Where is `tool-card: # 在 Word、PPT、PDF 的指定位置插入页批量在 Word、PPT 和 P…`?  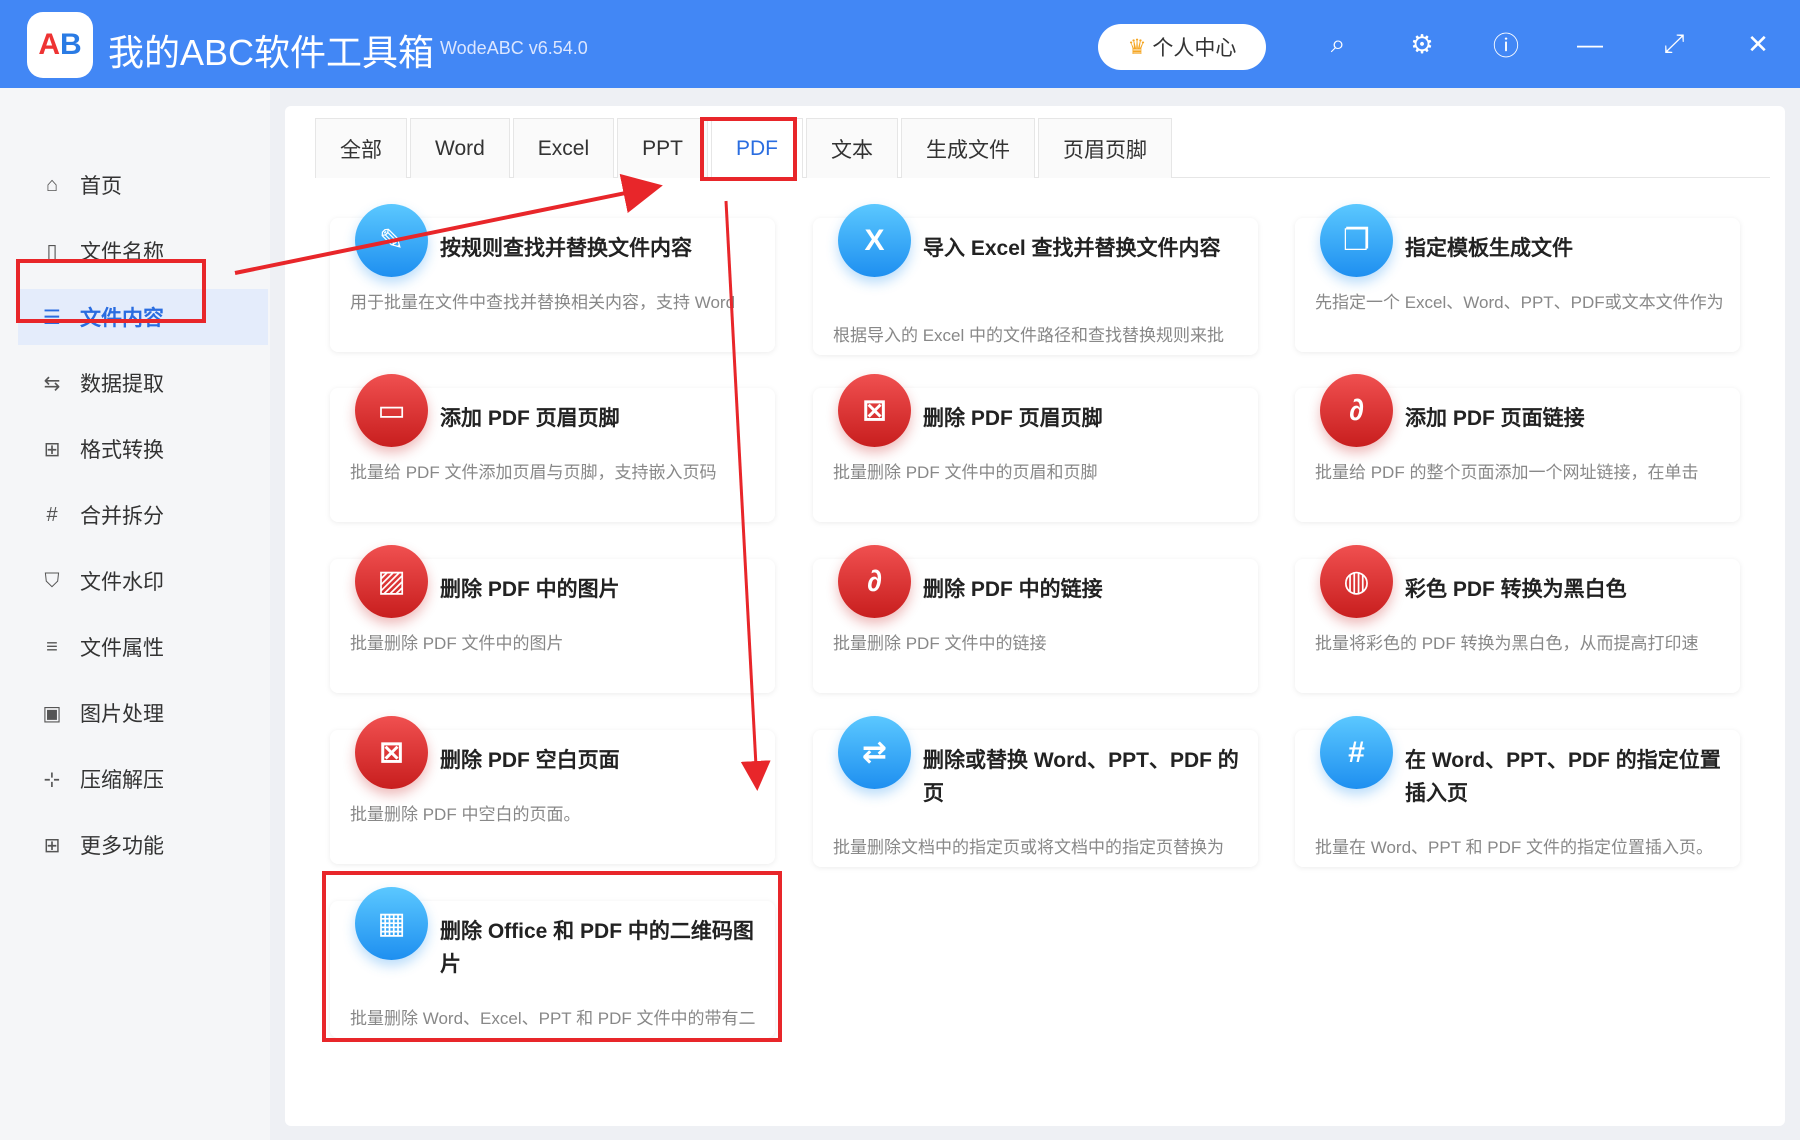
tool-card: # 在 Word、PPT、PDF 的指定位置插入页批量在 Word、PPT 和 P… is located at coordinates (1517, 791).